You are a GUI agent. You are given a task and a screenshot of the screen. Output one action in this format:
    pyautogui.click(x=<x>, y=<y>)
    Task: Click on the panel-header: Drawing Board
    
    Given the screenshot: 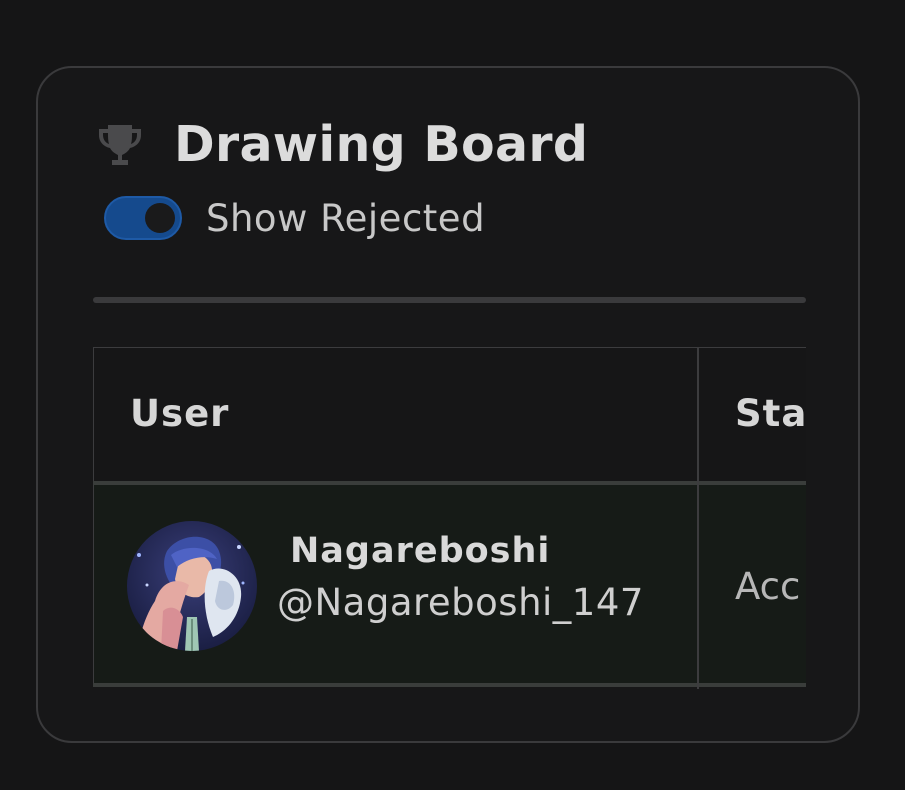 What is the action you would take?
    pyautogui.click(x=341, y=144)
    